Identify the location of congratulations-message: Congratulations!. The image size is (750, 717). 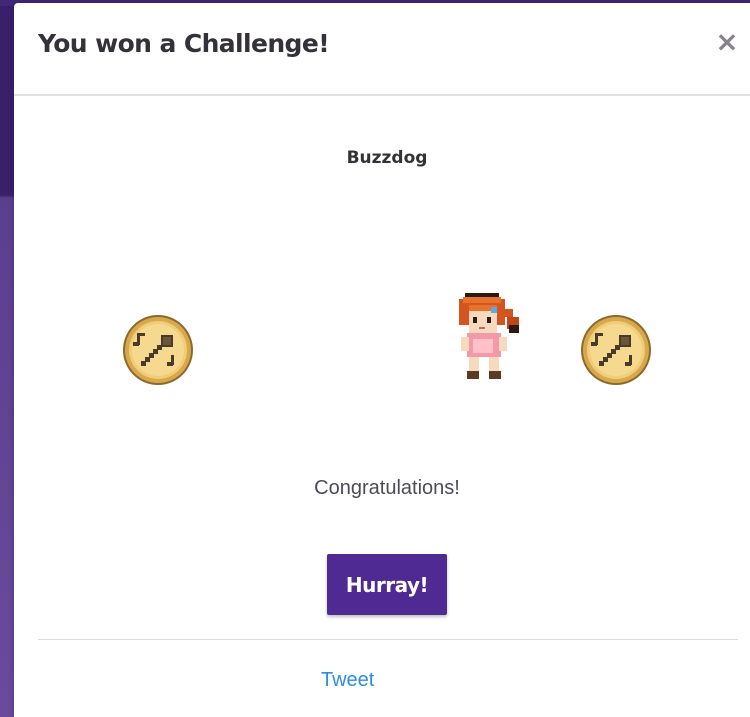
(387, 488).